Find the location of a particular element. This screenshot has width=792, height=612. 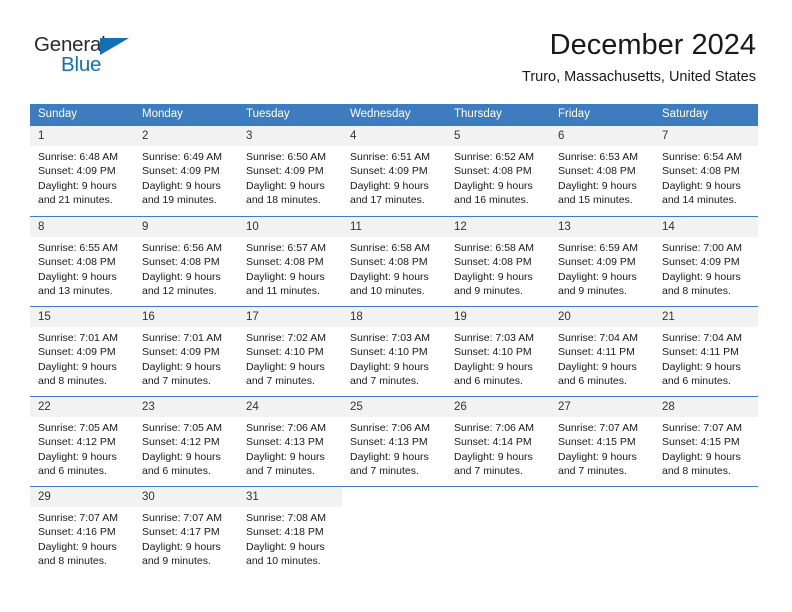

day-number: 7 is located at coordinates (706, 136).